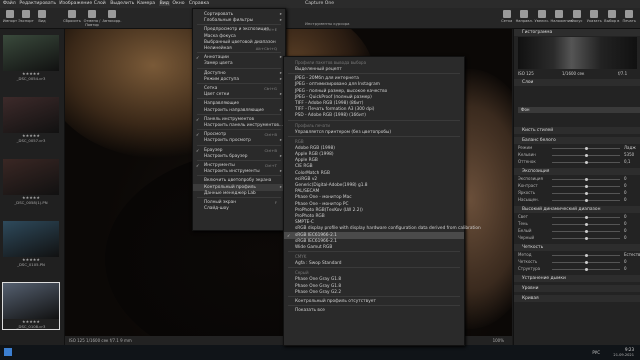  What do you see at coordinates (239, 20) in the screenshot?
I see `menu-item-глобальные-фильтры: Глобальные фильтры ▸` at bounding box center [239, 20].